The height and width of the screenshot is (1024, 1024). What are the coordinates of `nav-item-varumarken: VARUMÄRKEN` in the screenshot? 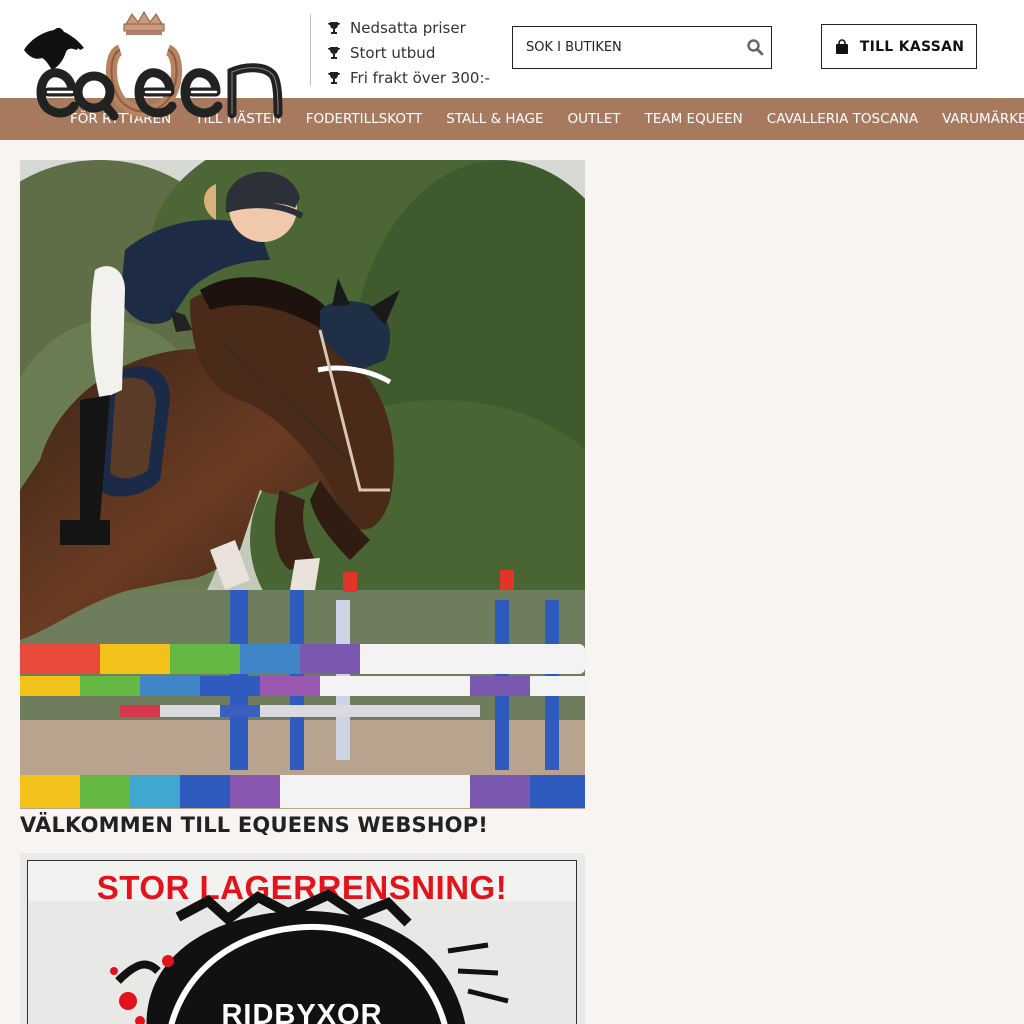 It's located at (977, 119).